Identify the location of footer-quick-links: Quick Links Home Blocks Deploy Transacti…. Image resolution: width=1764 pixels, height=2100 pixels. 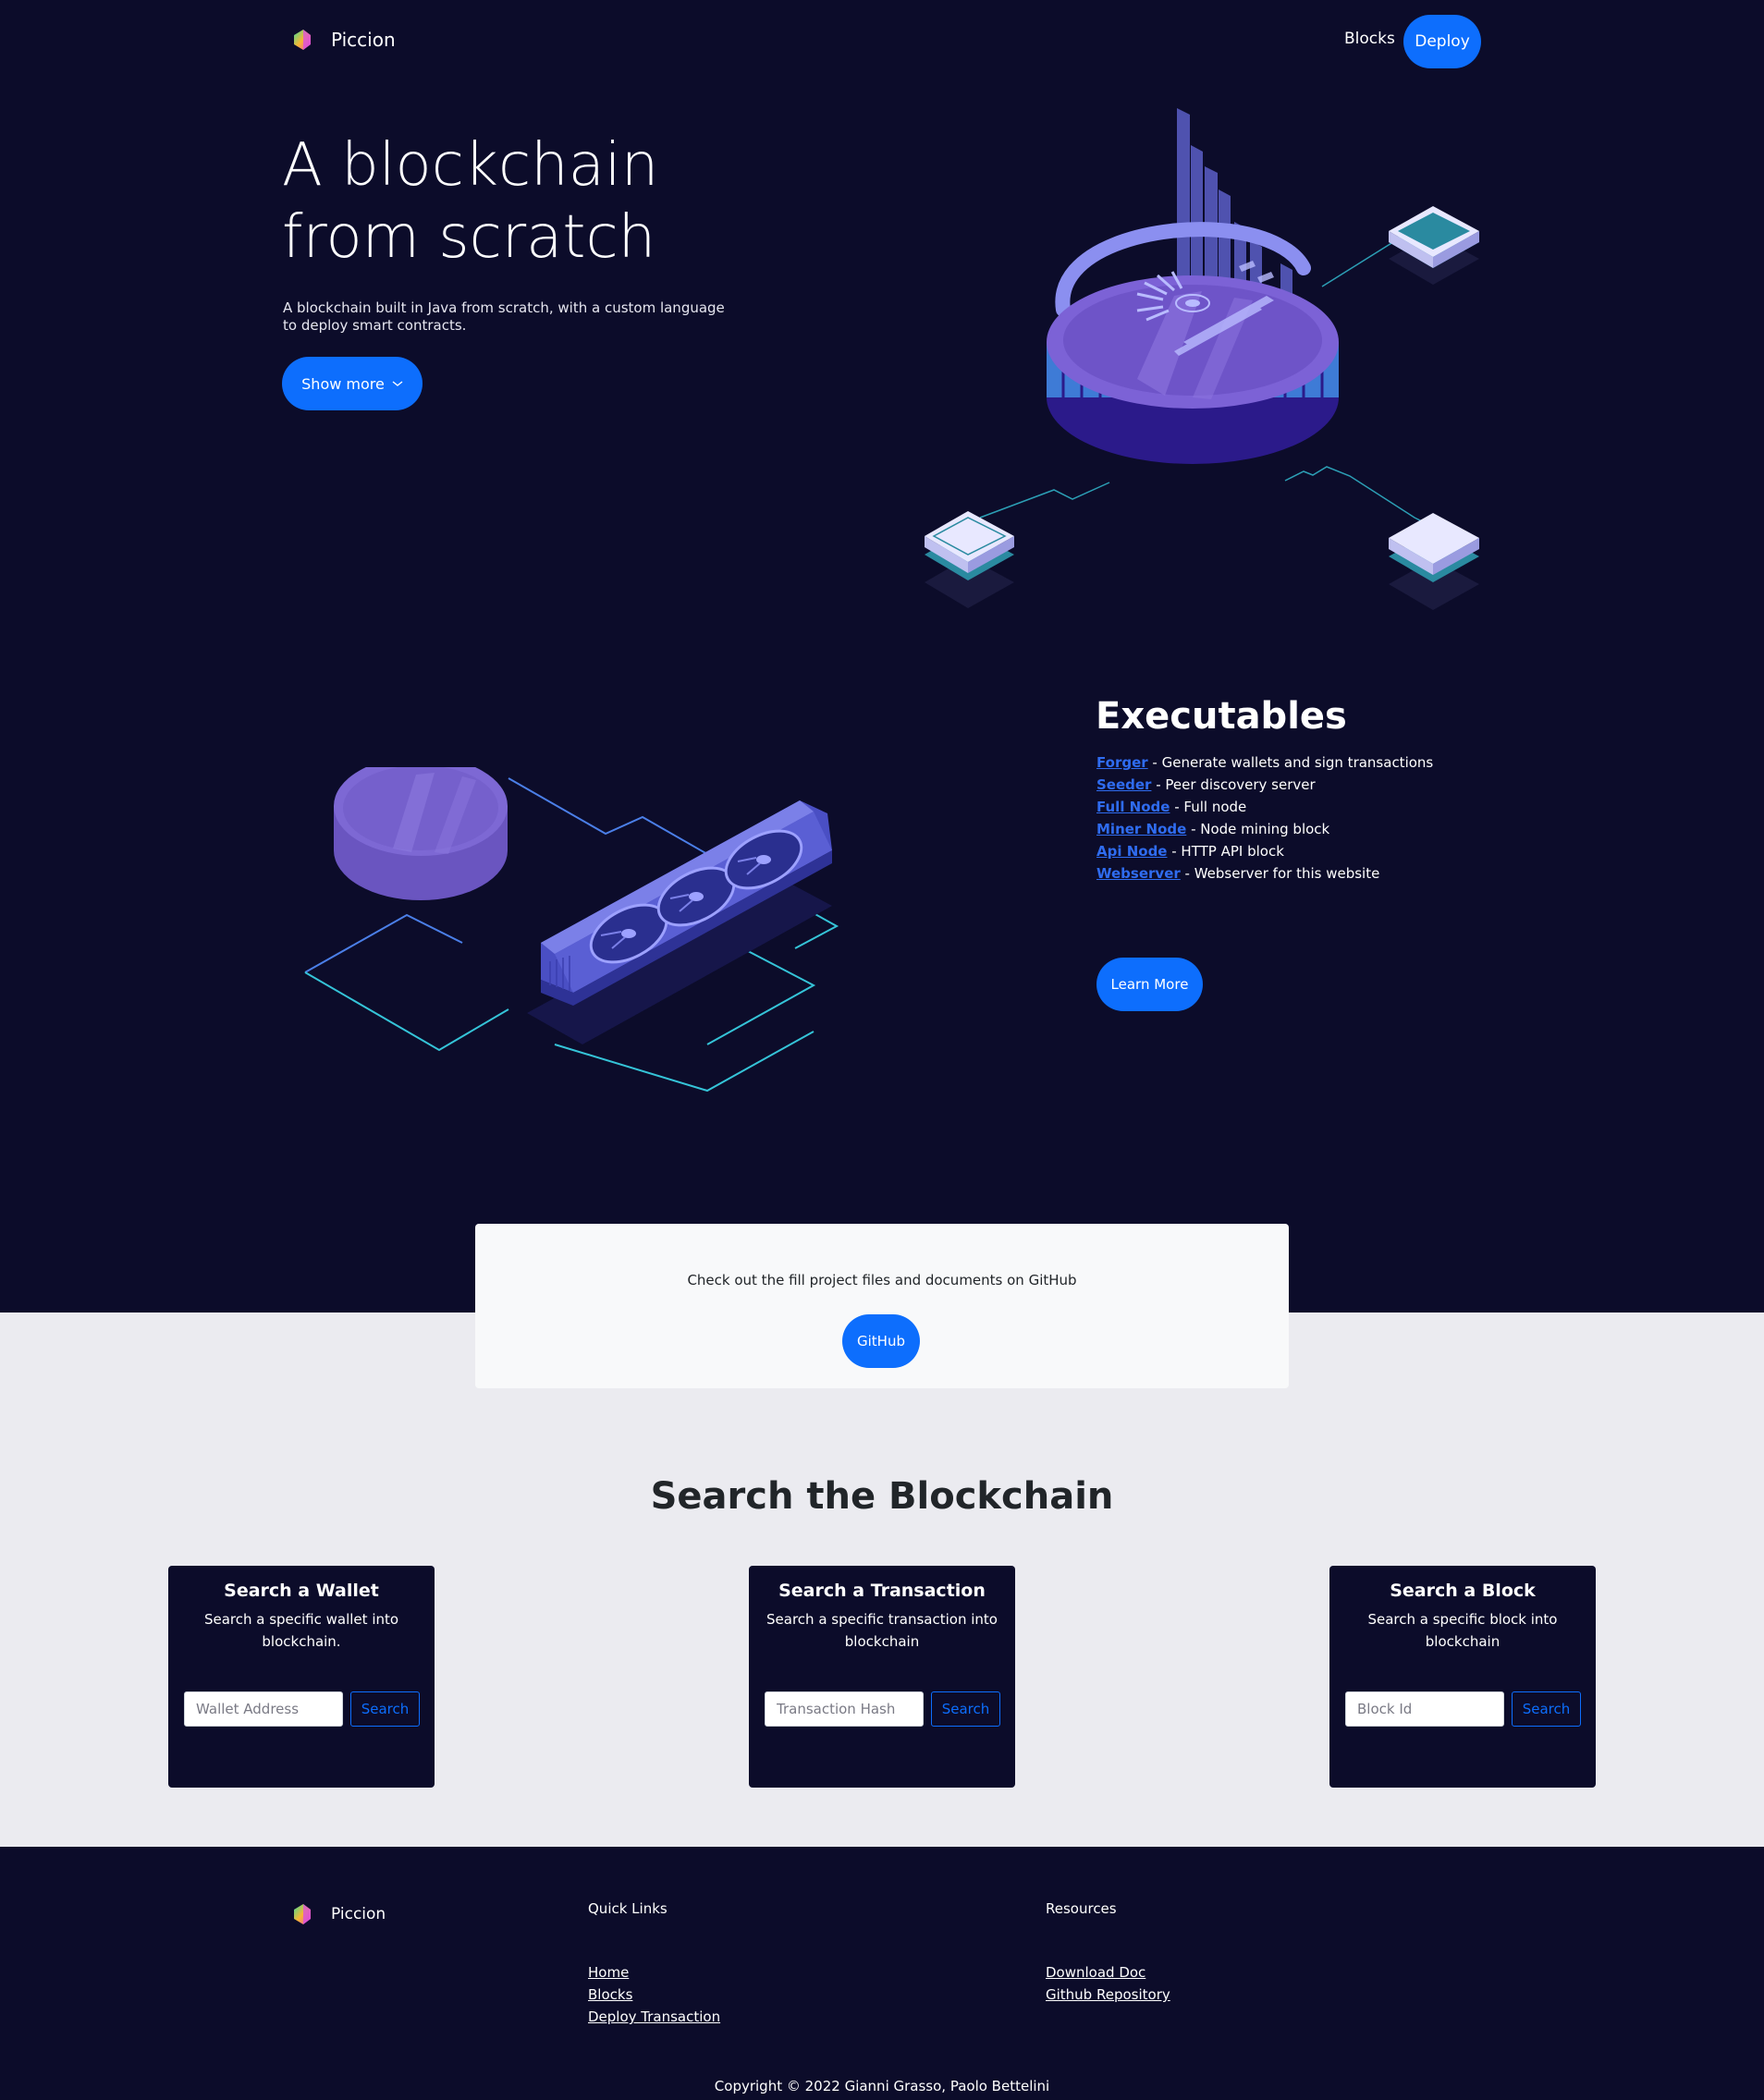
(654, 1964).